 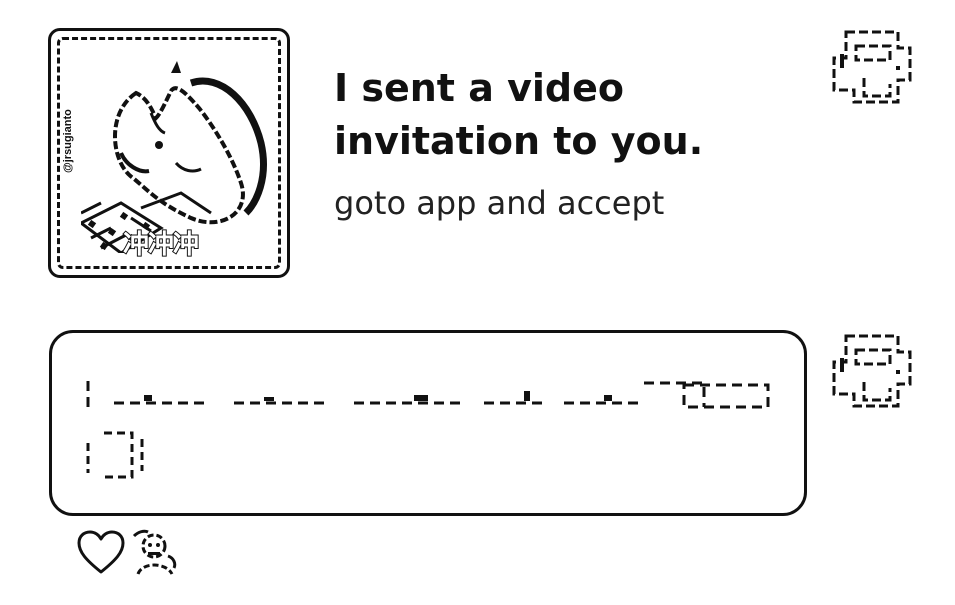 I want to click on redacted-message-emoji, so click(x=115, y=455).